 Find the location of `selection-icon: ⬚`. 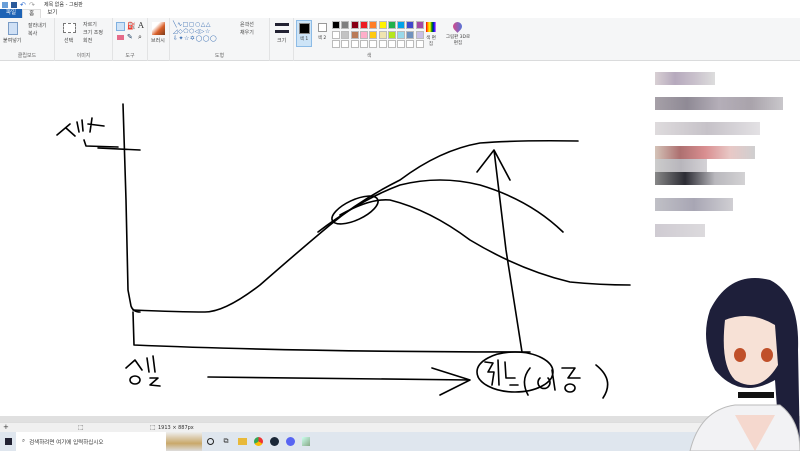

selection-icon: ⬚ is located at coordinates (81, 427).